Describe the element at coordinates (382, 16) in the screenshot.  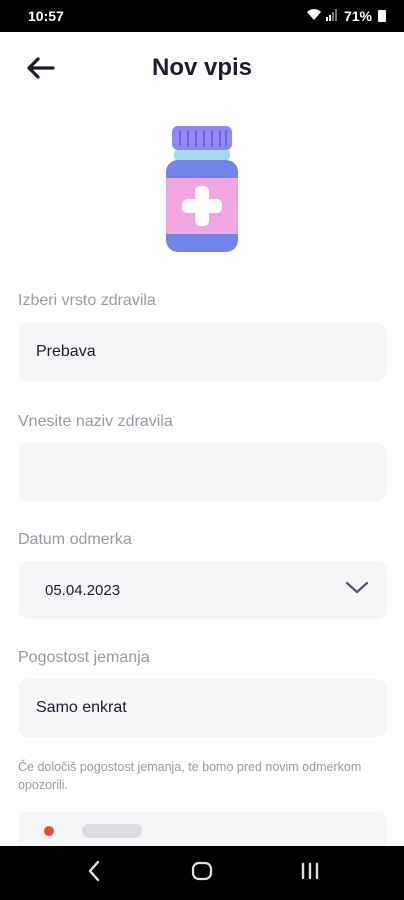
I see `battery-icon` at that location.